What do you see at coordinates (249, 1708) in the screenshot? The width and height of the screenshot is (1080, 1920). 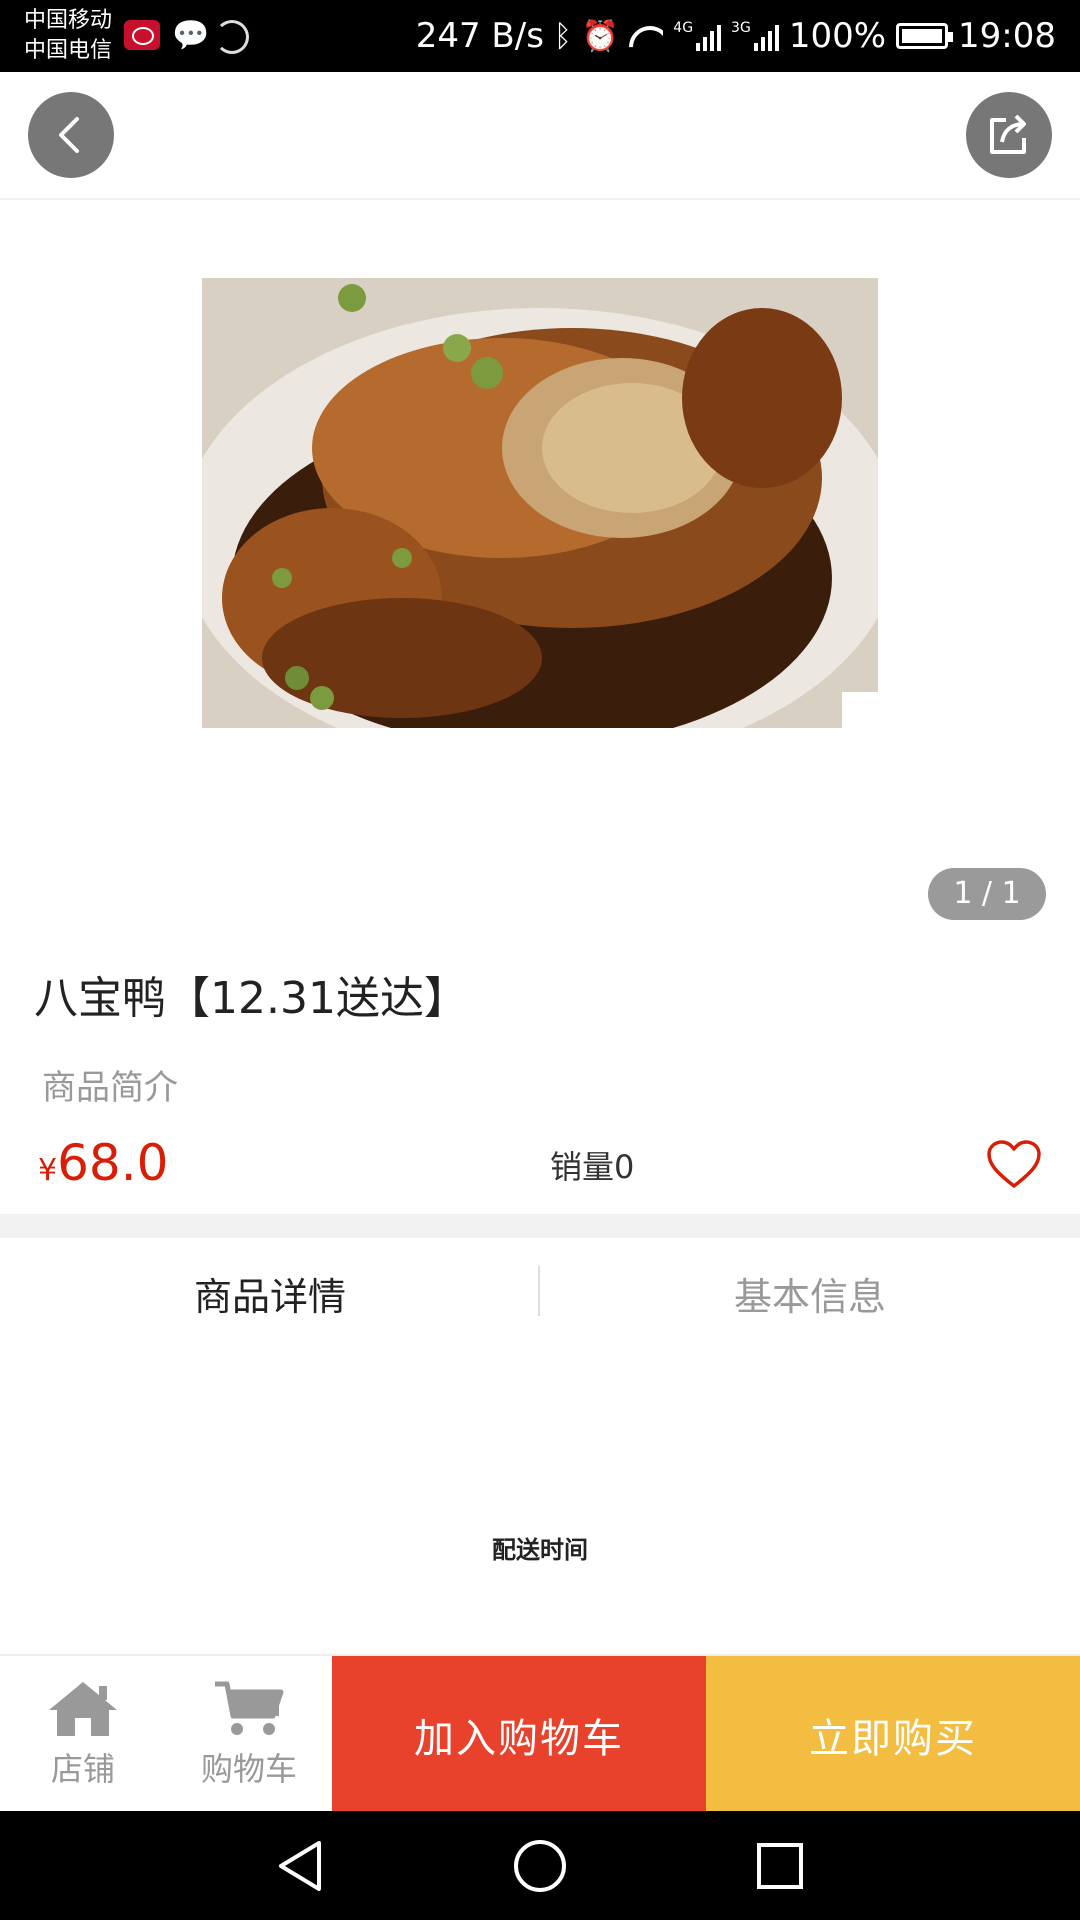 I see `cart-icon` at bounding box center [249, 1708].